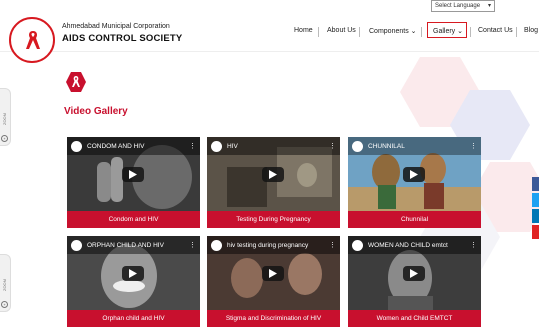  I want to click on video-card: HIV ⋮ Testing During Pregnancy, so click(273, 182).